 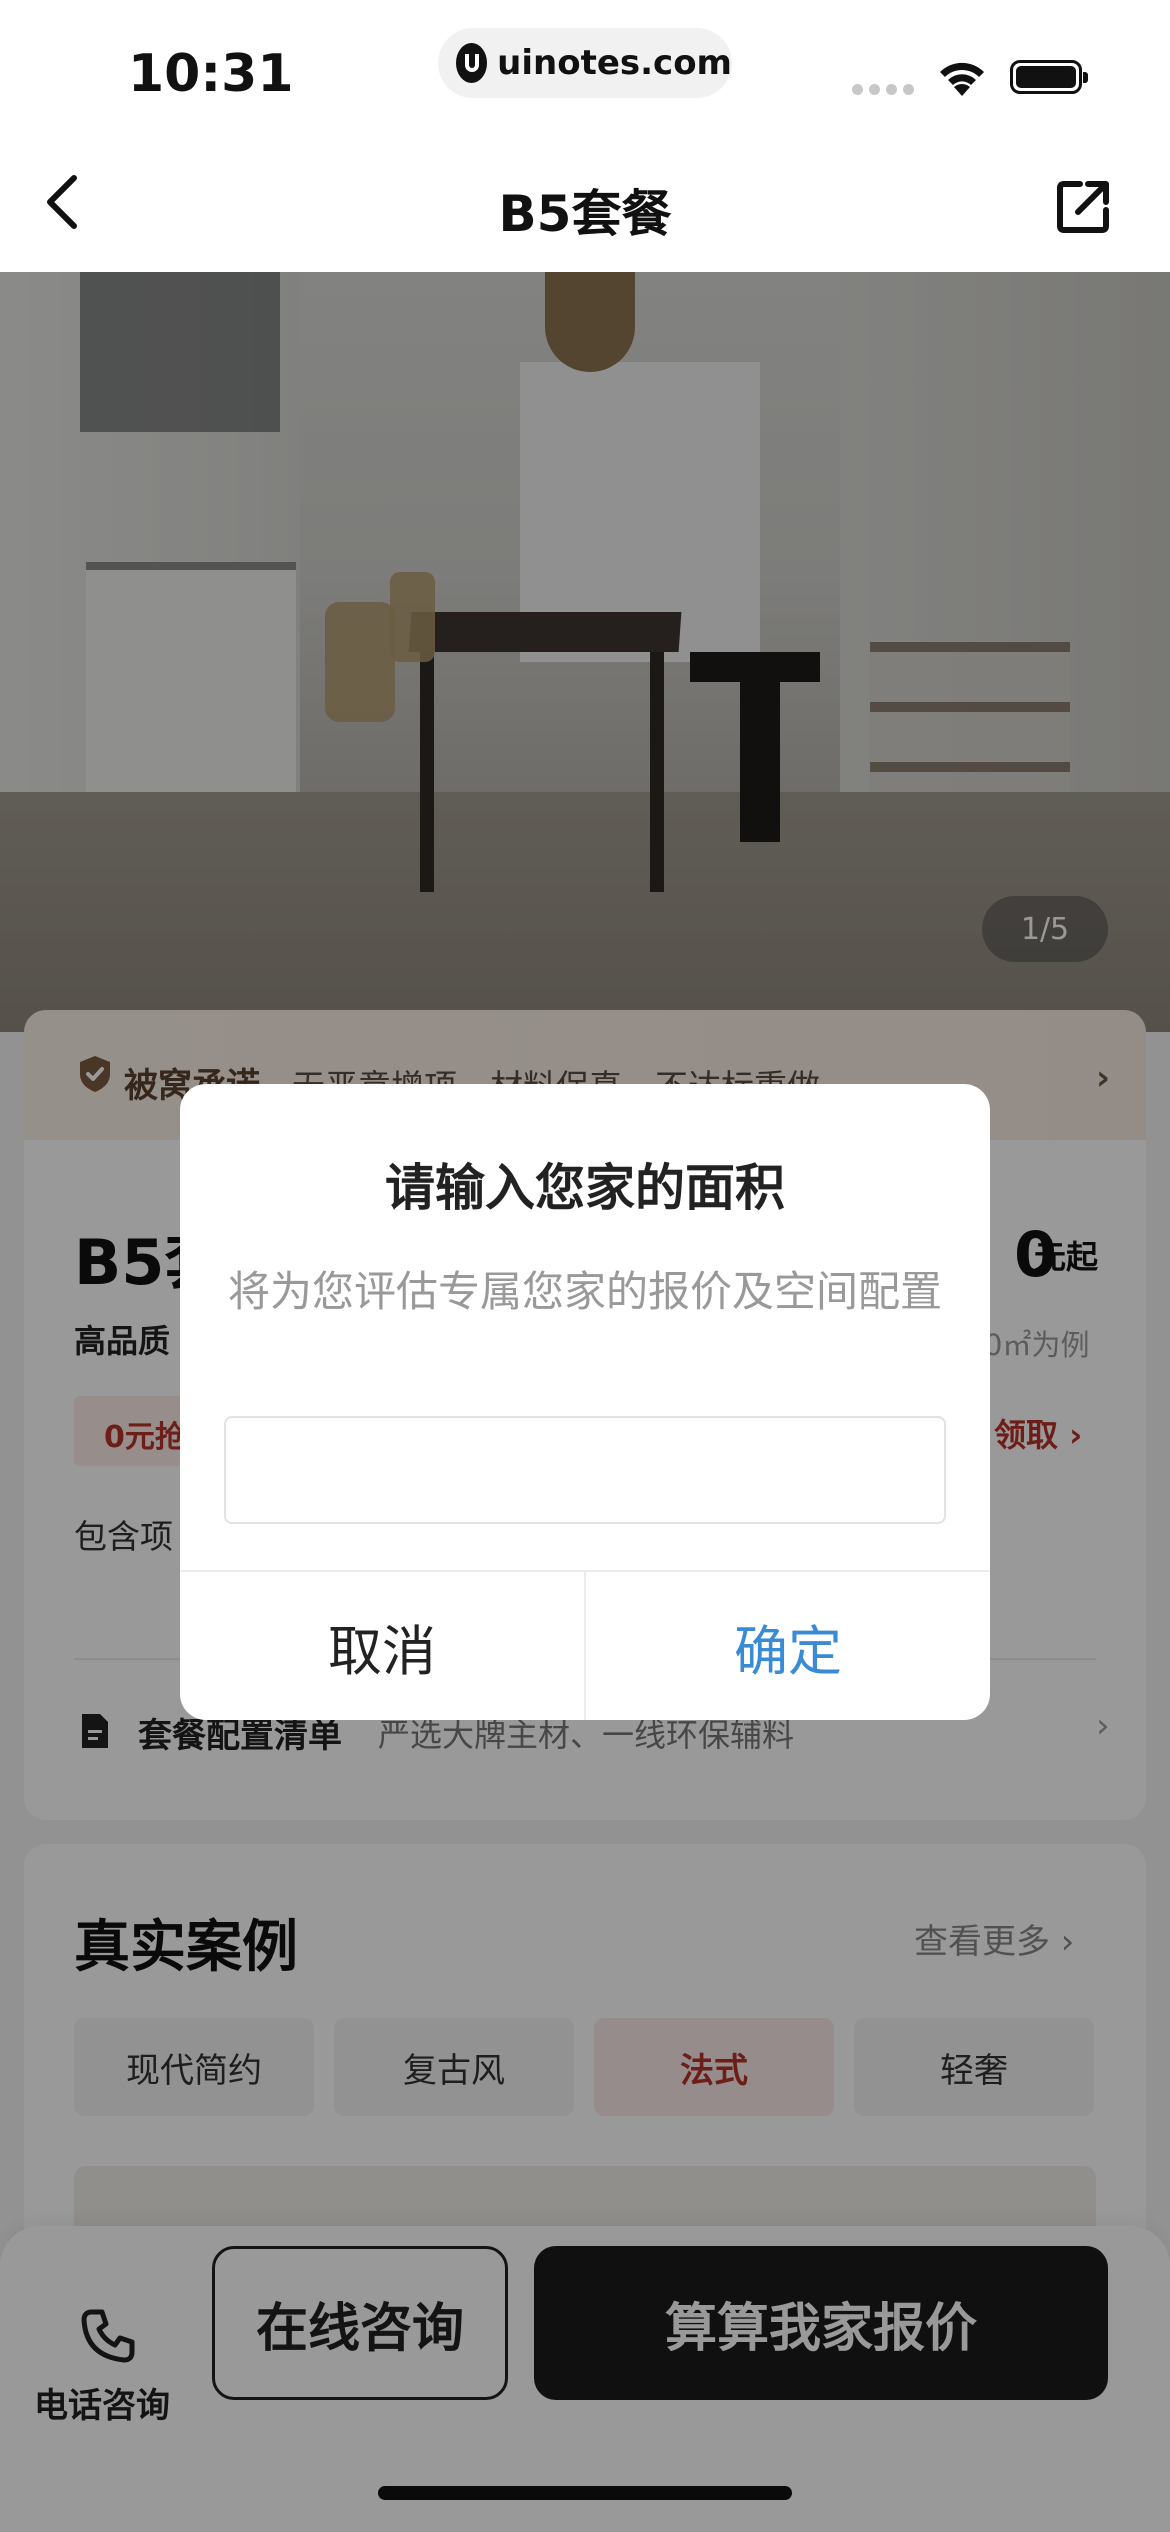 I want to click on nav-bar: B5套餐, so click(x=585, y=201).